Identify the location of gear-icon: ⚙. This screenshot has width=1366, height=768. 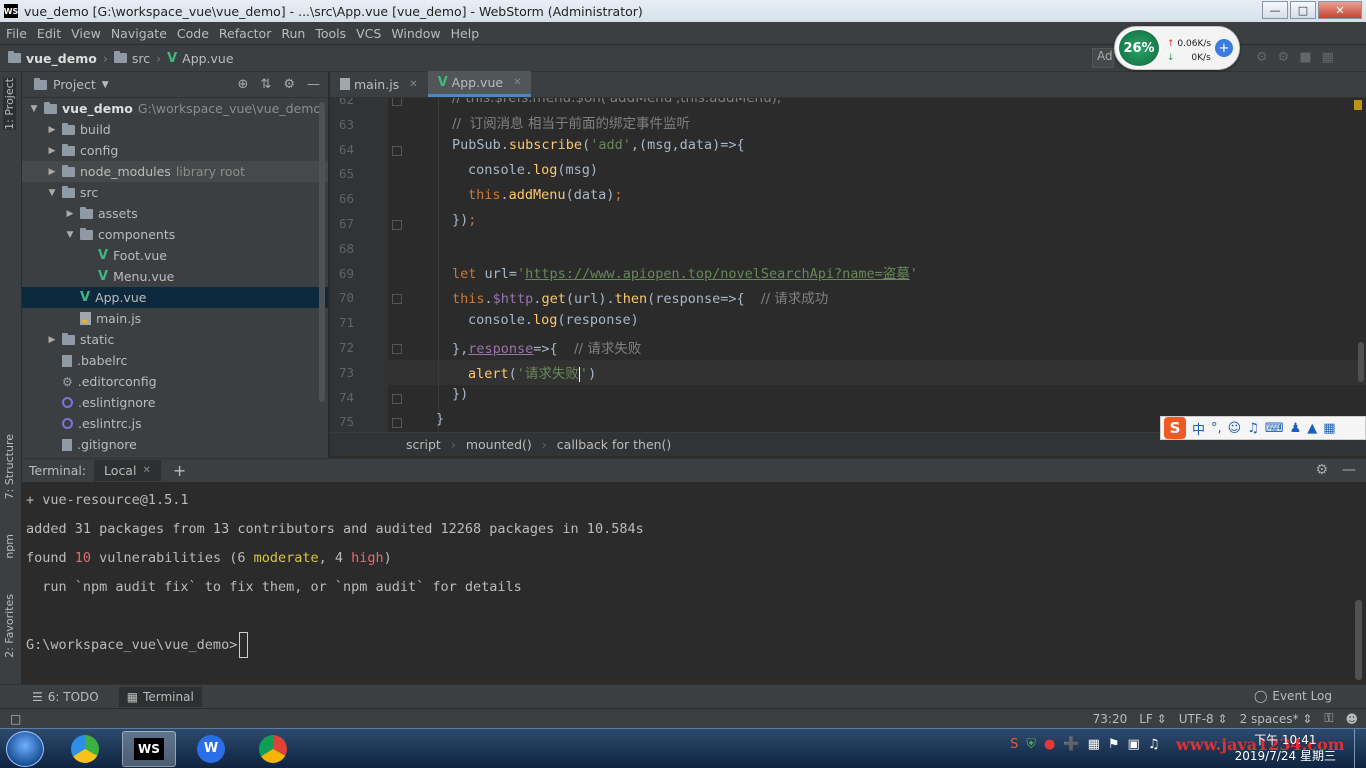
(289, 84).